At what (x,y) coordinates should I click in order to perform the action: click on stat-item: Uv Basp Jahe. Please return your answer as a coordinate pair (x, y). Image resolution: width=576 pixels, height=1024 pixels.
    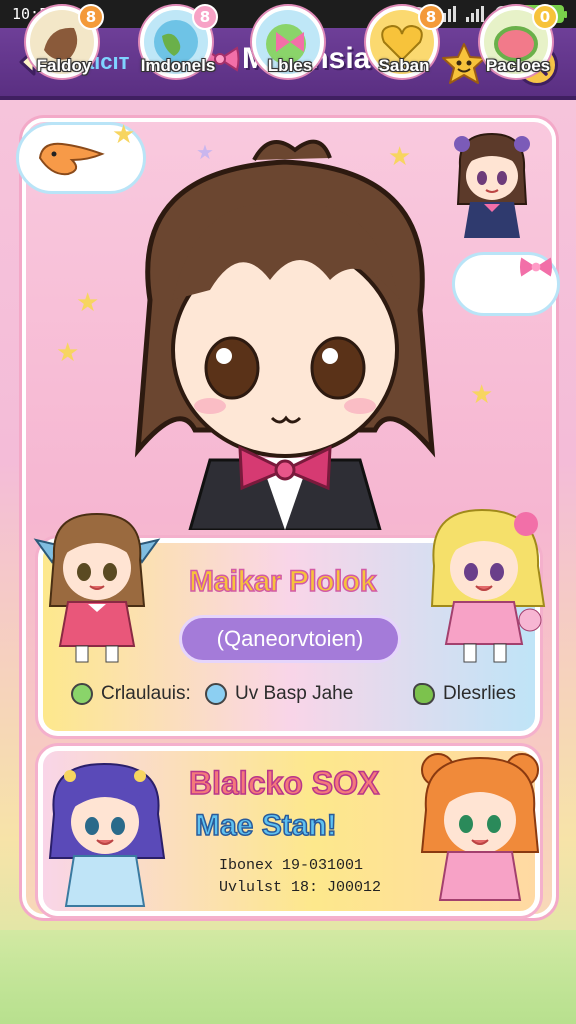
    Looking at the image, I should click on (279, 694).